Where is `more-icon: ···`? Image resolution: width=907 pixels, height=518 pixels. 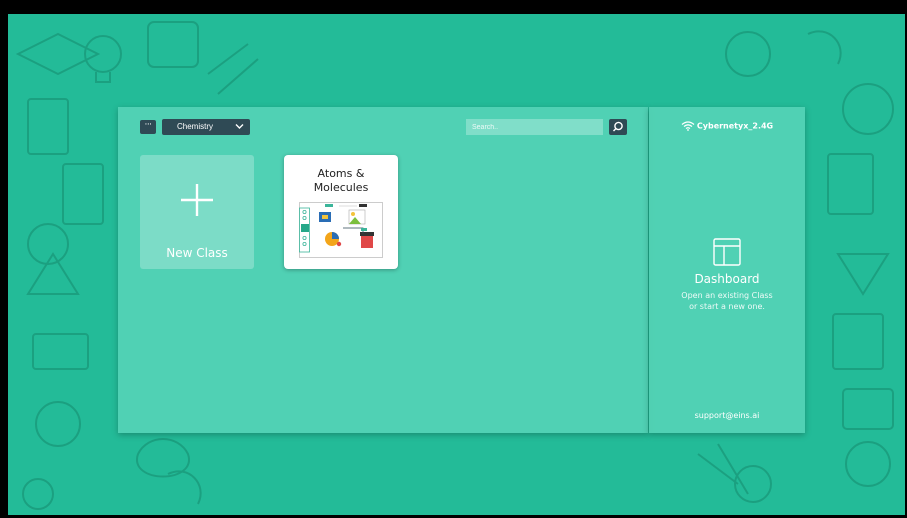
more-icon: ··· is located at coordinates (148, 125).